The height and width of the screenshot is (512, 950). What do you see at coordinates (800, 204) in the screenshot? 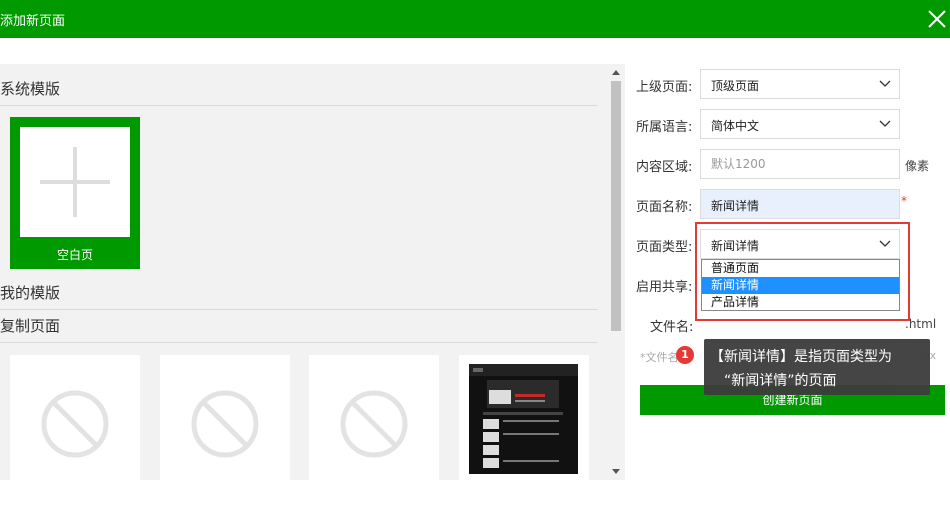
I see `page-name-input: 新闻详情` at bounding box center [800, 204].